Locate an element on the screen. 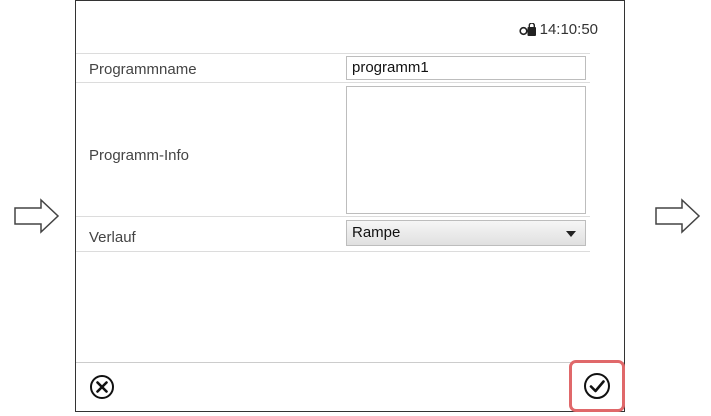  verlauf-select: Rampe is located at coordinates (466, 233).